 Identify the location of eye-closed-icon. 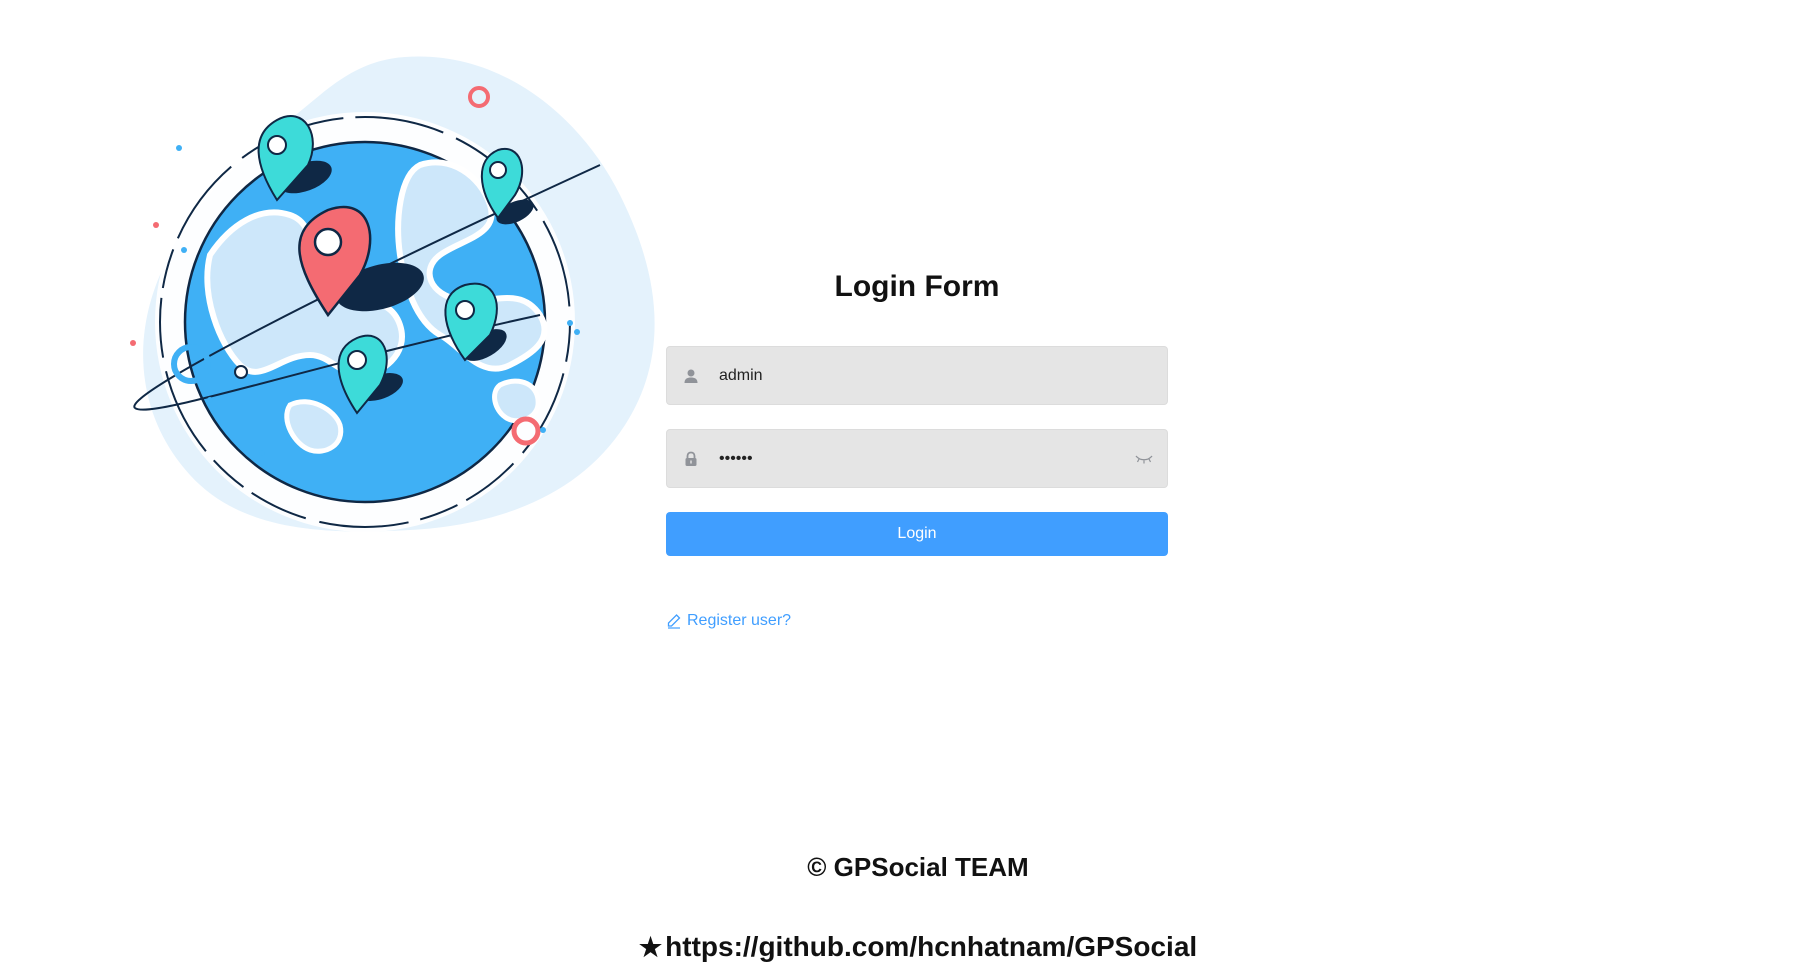
(1144, 459).